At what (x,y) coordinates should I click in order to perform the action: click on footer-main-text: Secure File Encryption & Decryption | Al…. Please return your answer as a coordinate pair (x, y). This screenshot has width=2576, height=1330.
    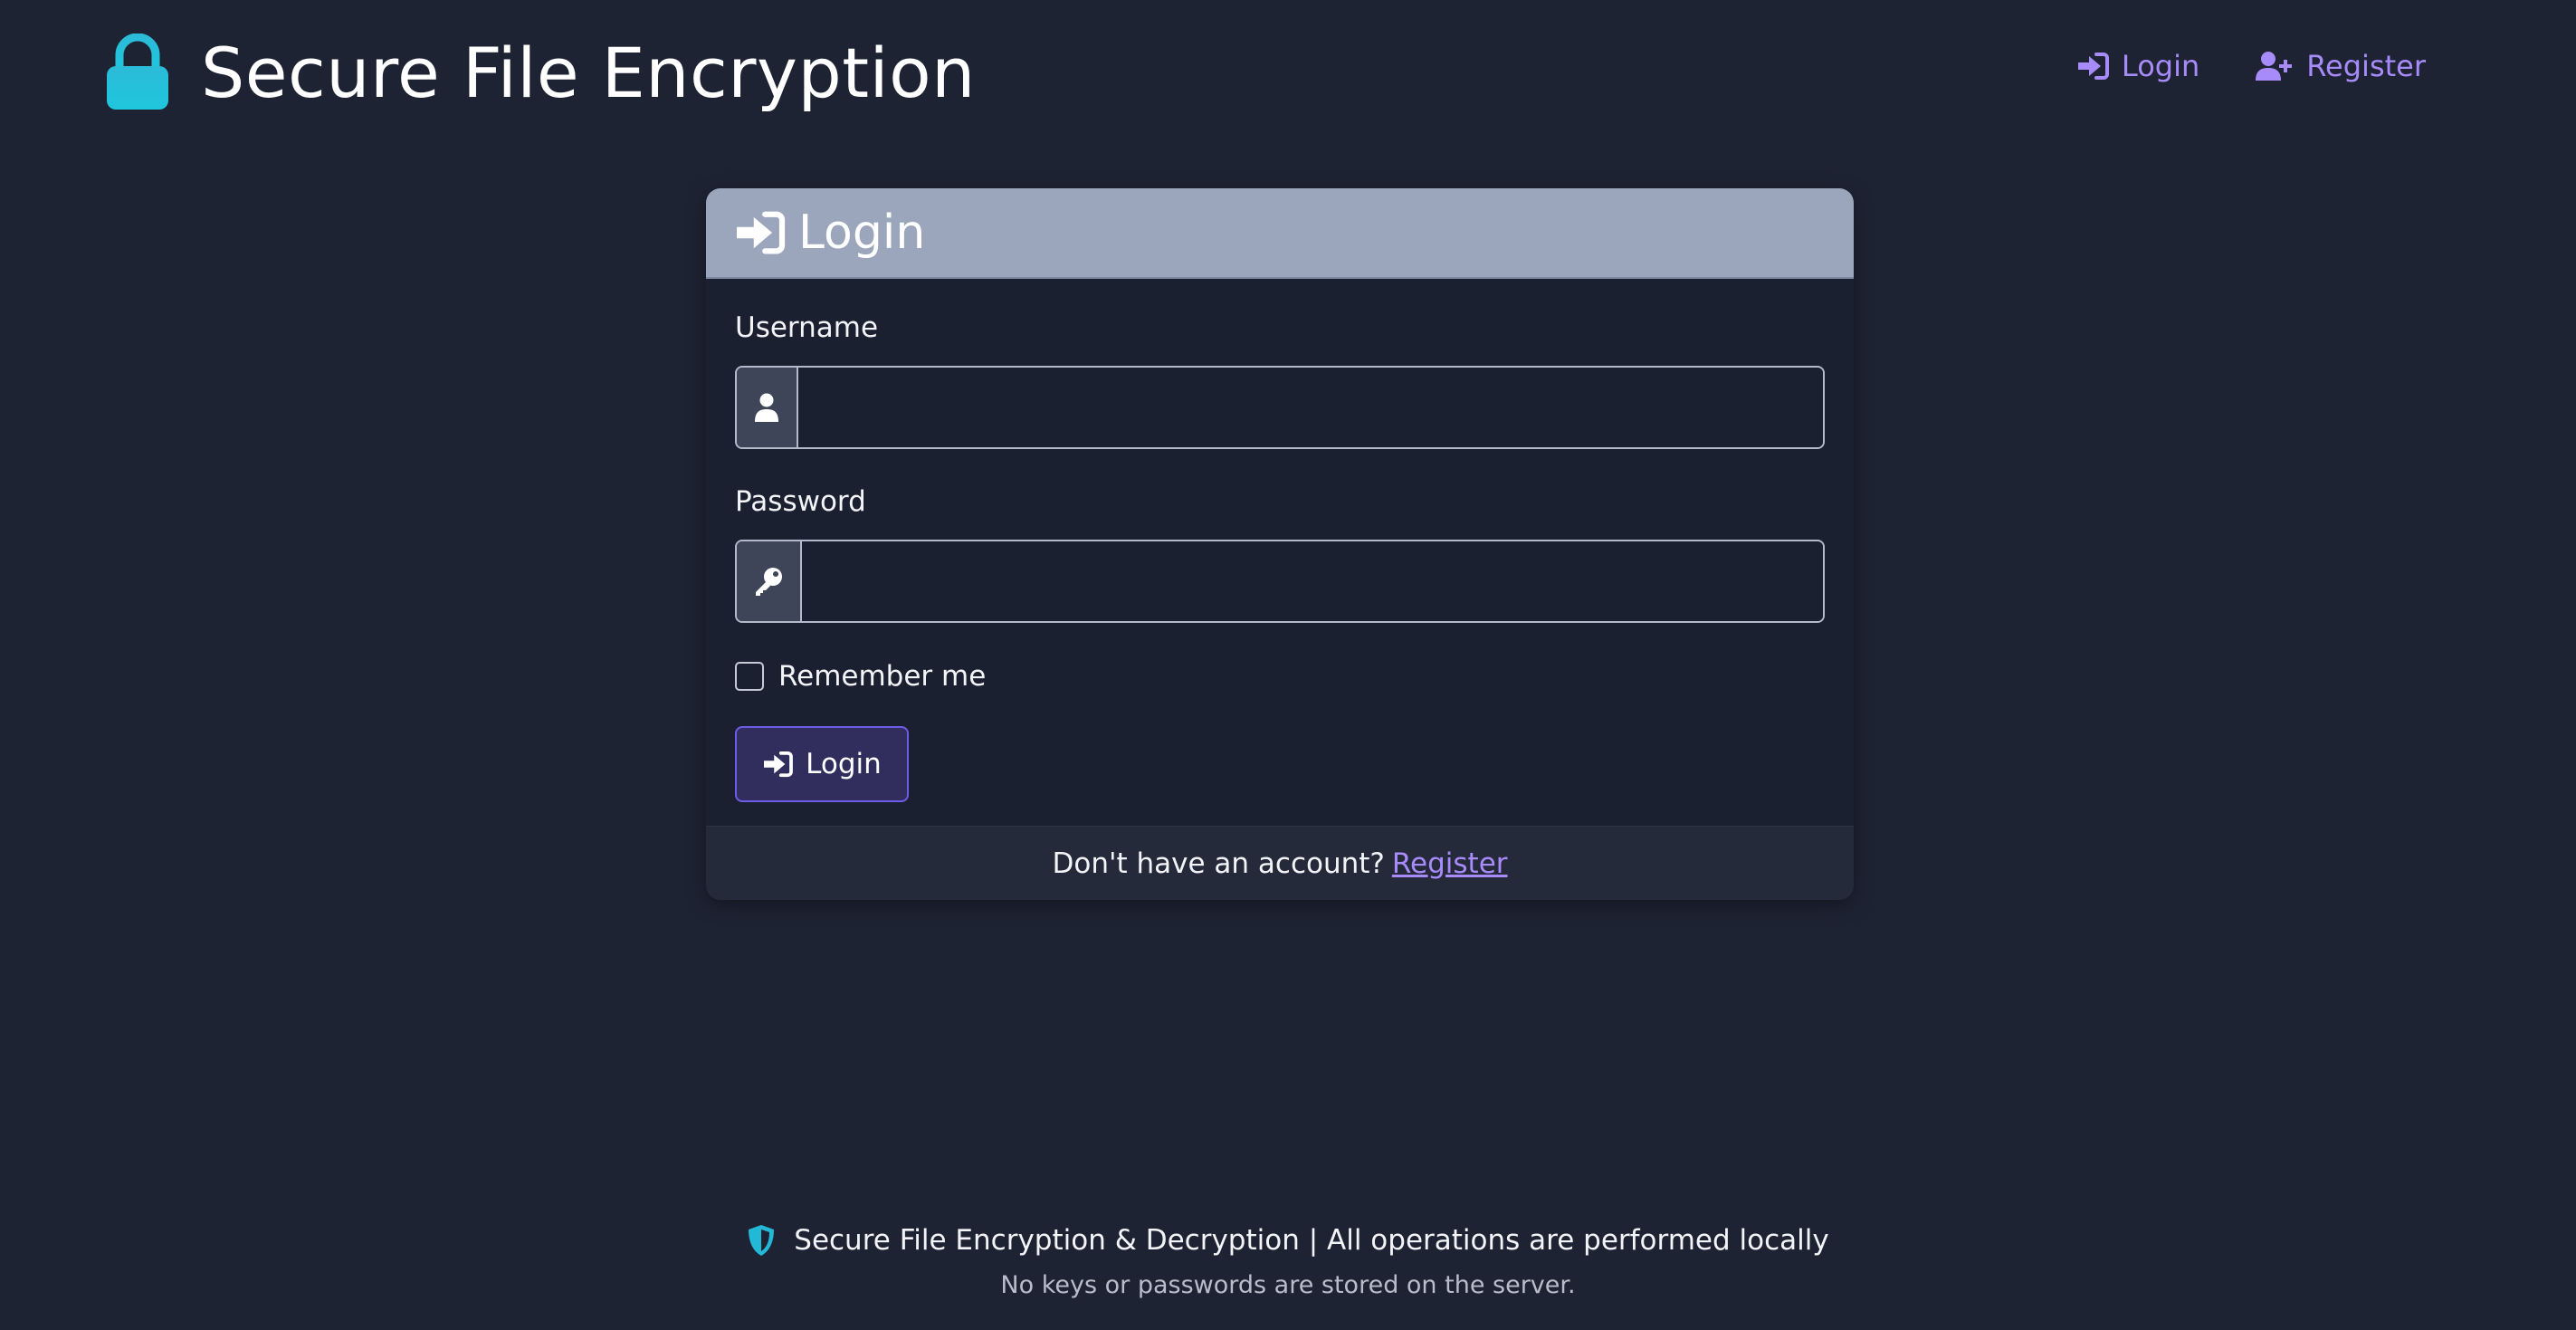
    Looking at the image, I should click on (1312, 1240).